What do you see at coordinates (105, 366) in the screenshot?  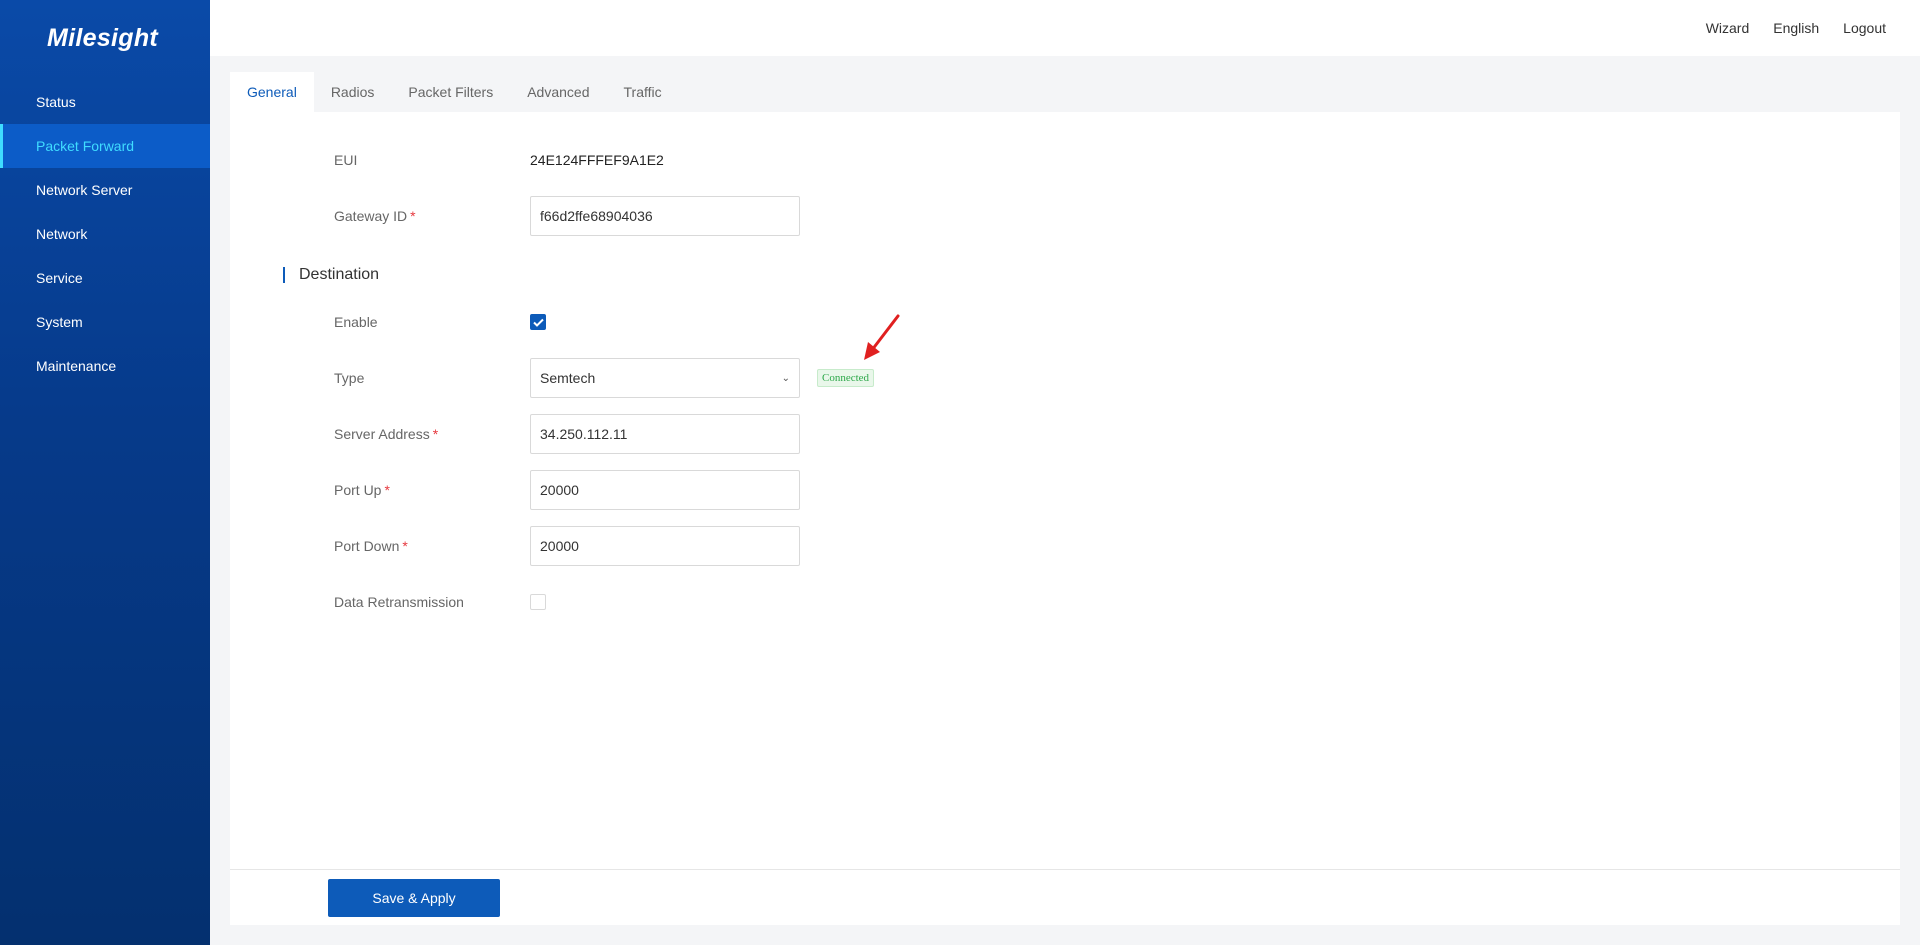 I see `sidebar-item-maintenance: Maintenance` at bounding box center [105, 366].